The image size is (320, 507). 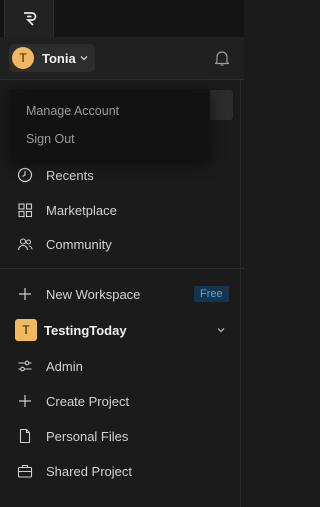 I want to click on workspace-avatar: T, so click(x=26, y=330).